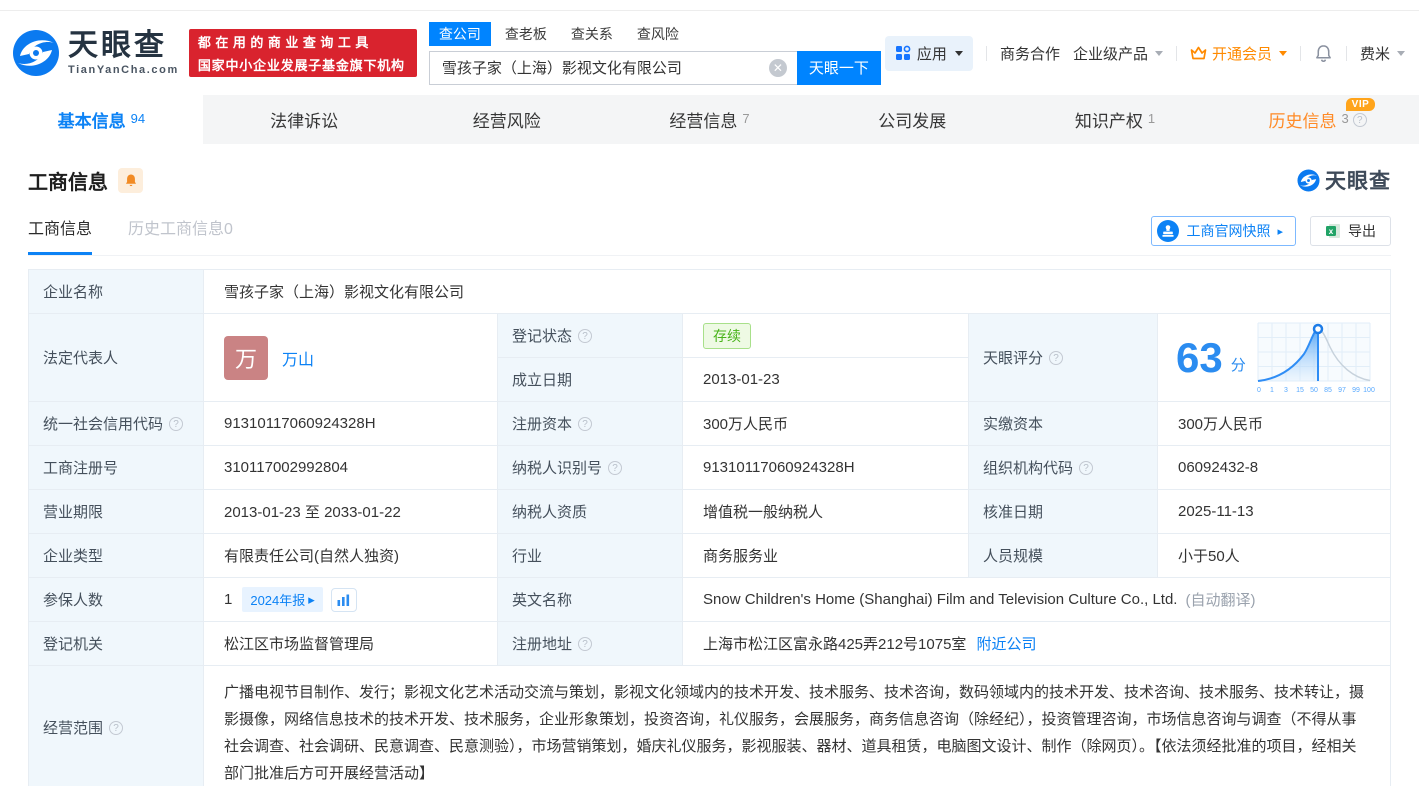 The width and height of the screenshot is (1419, 786). Describe the element at coordinates (590, 468) in the screenshot. I see `field-label: 纳税人识别号 ?` at that location.